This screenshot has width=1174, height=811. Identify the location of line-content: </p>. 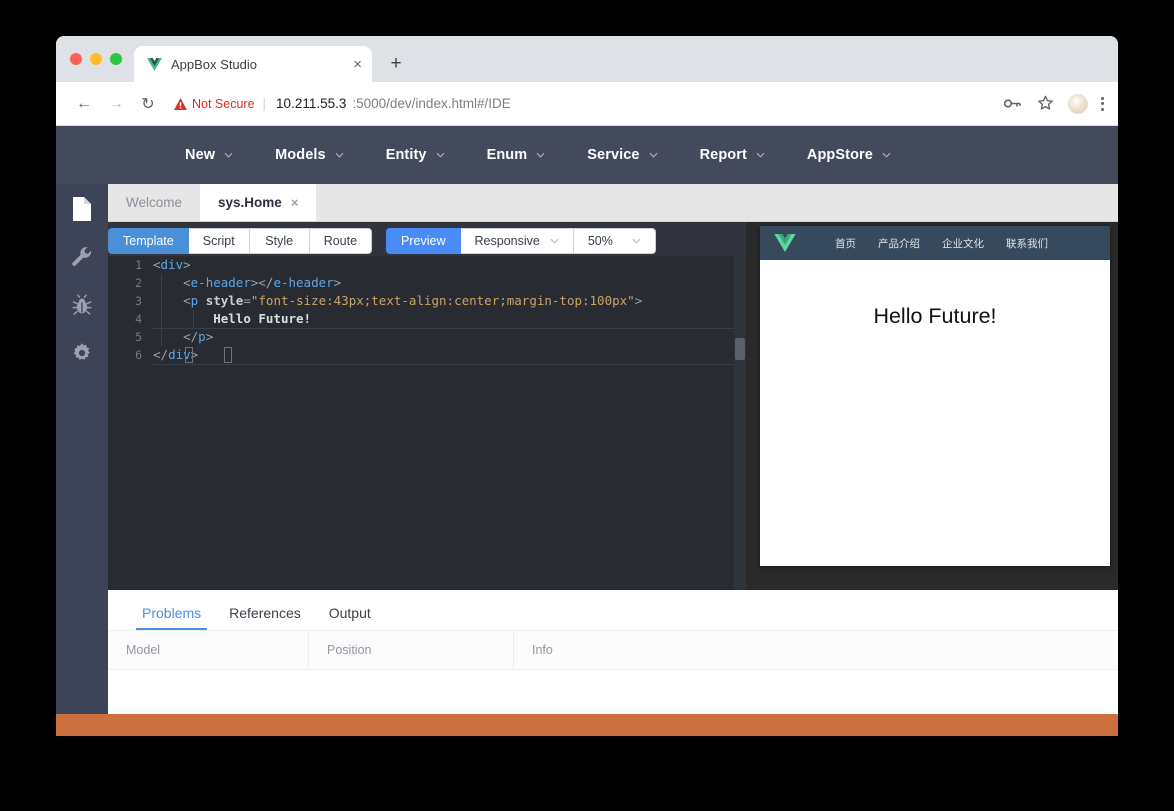
(198, 336).